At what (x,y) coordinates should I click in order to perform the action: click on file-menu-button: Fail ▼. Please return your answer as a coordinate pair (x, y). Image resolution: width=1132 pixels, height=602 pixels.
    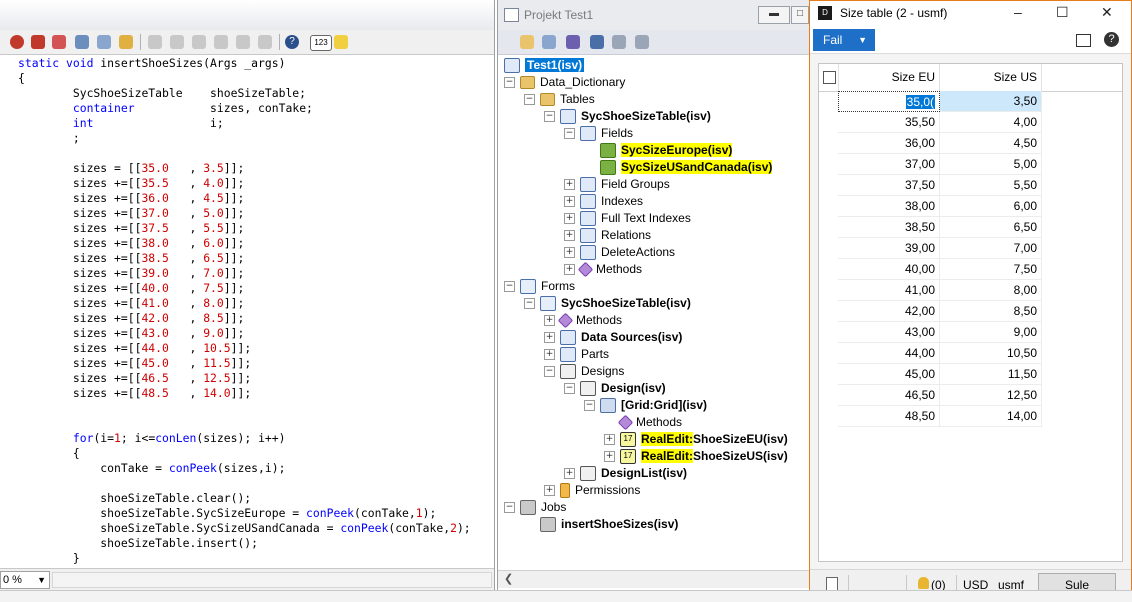
    Looking at the image, I should click on (844, 40).